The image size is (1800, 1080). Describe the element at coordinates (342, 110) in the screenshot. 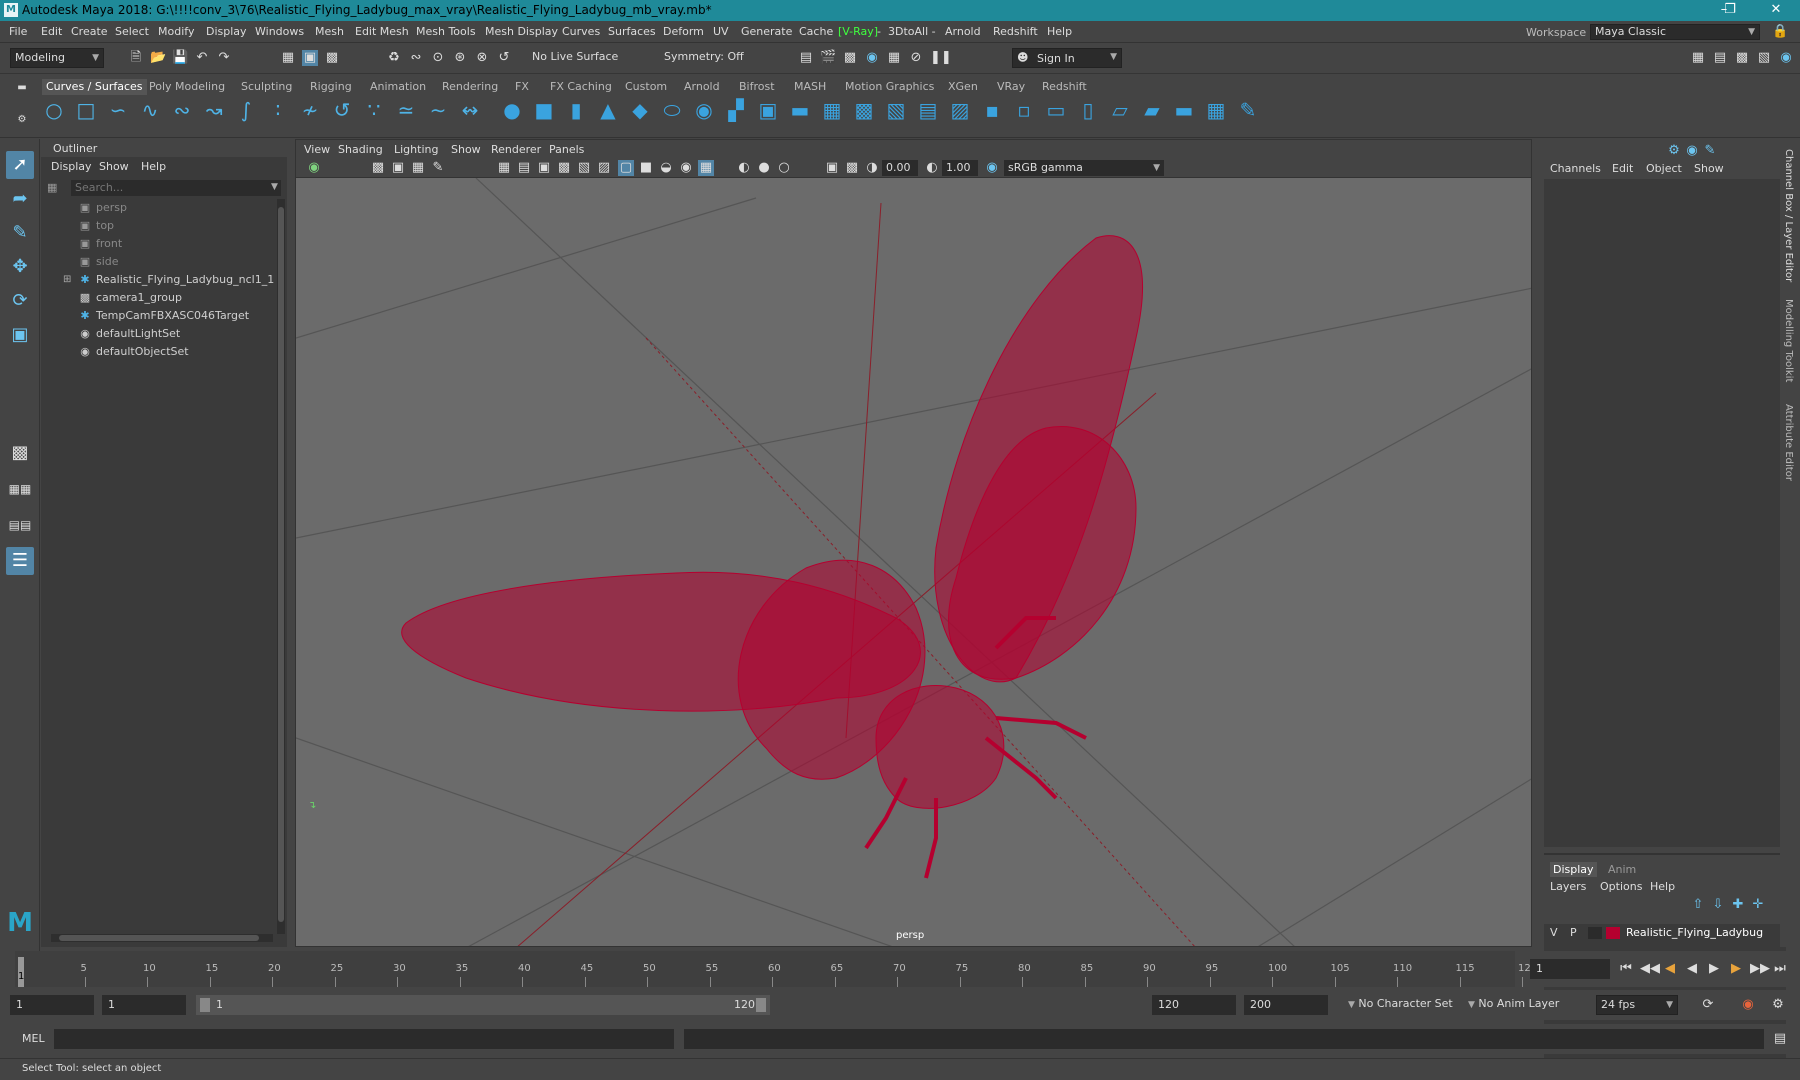

I see `insert-knot-icon: ↺` at that location.